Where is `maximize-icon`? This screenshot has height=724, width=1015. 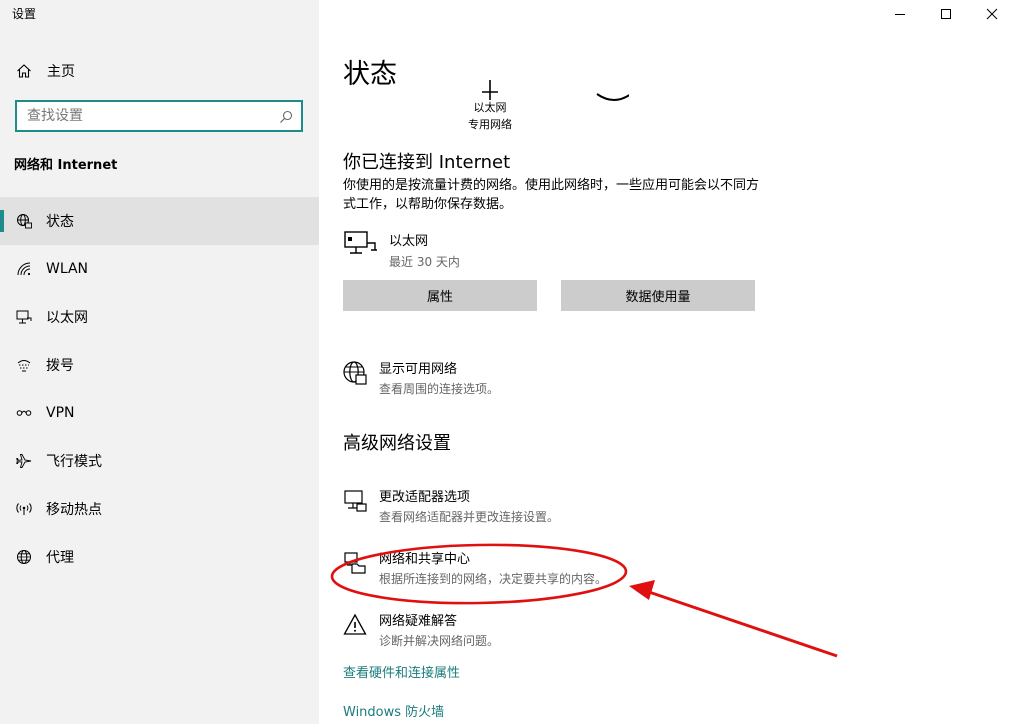
maximize-icon is located at coordinates (946, 14).